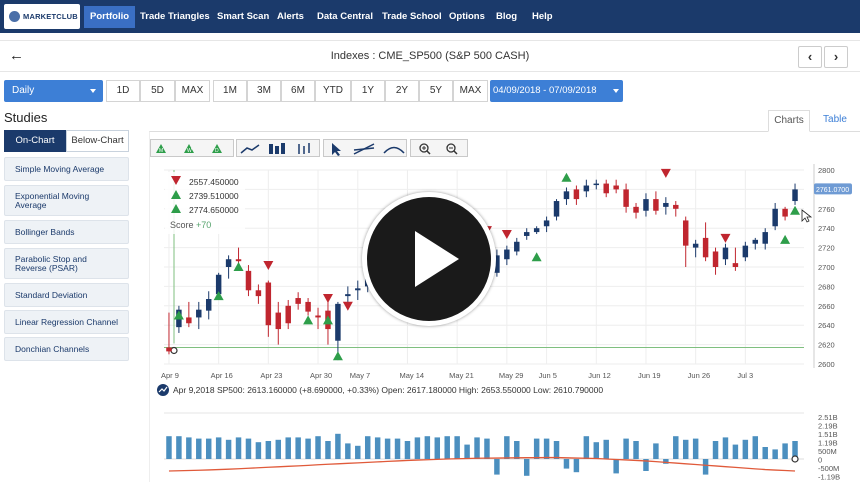 The width and height of the screenshot is (860, 482). Describe the element at coordinates (826, 228) in the screenshot. I see `price-tick-label: 2740` at that location.